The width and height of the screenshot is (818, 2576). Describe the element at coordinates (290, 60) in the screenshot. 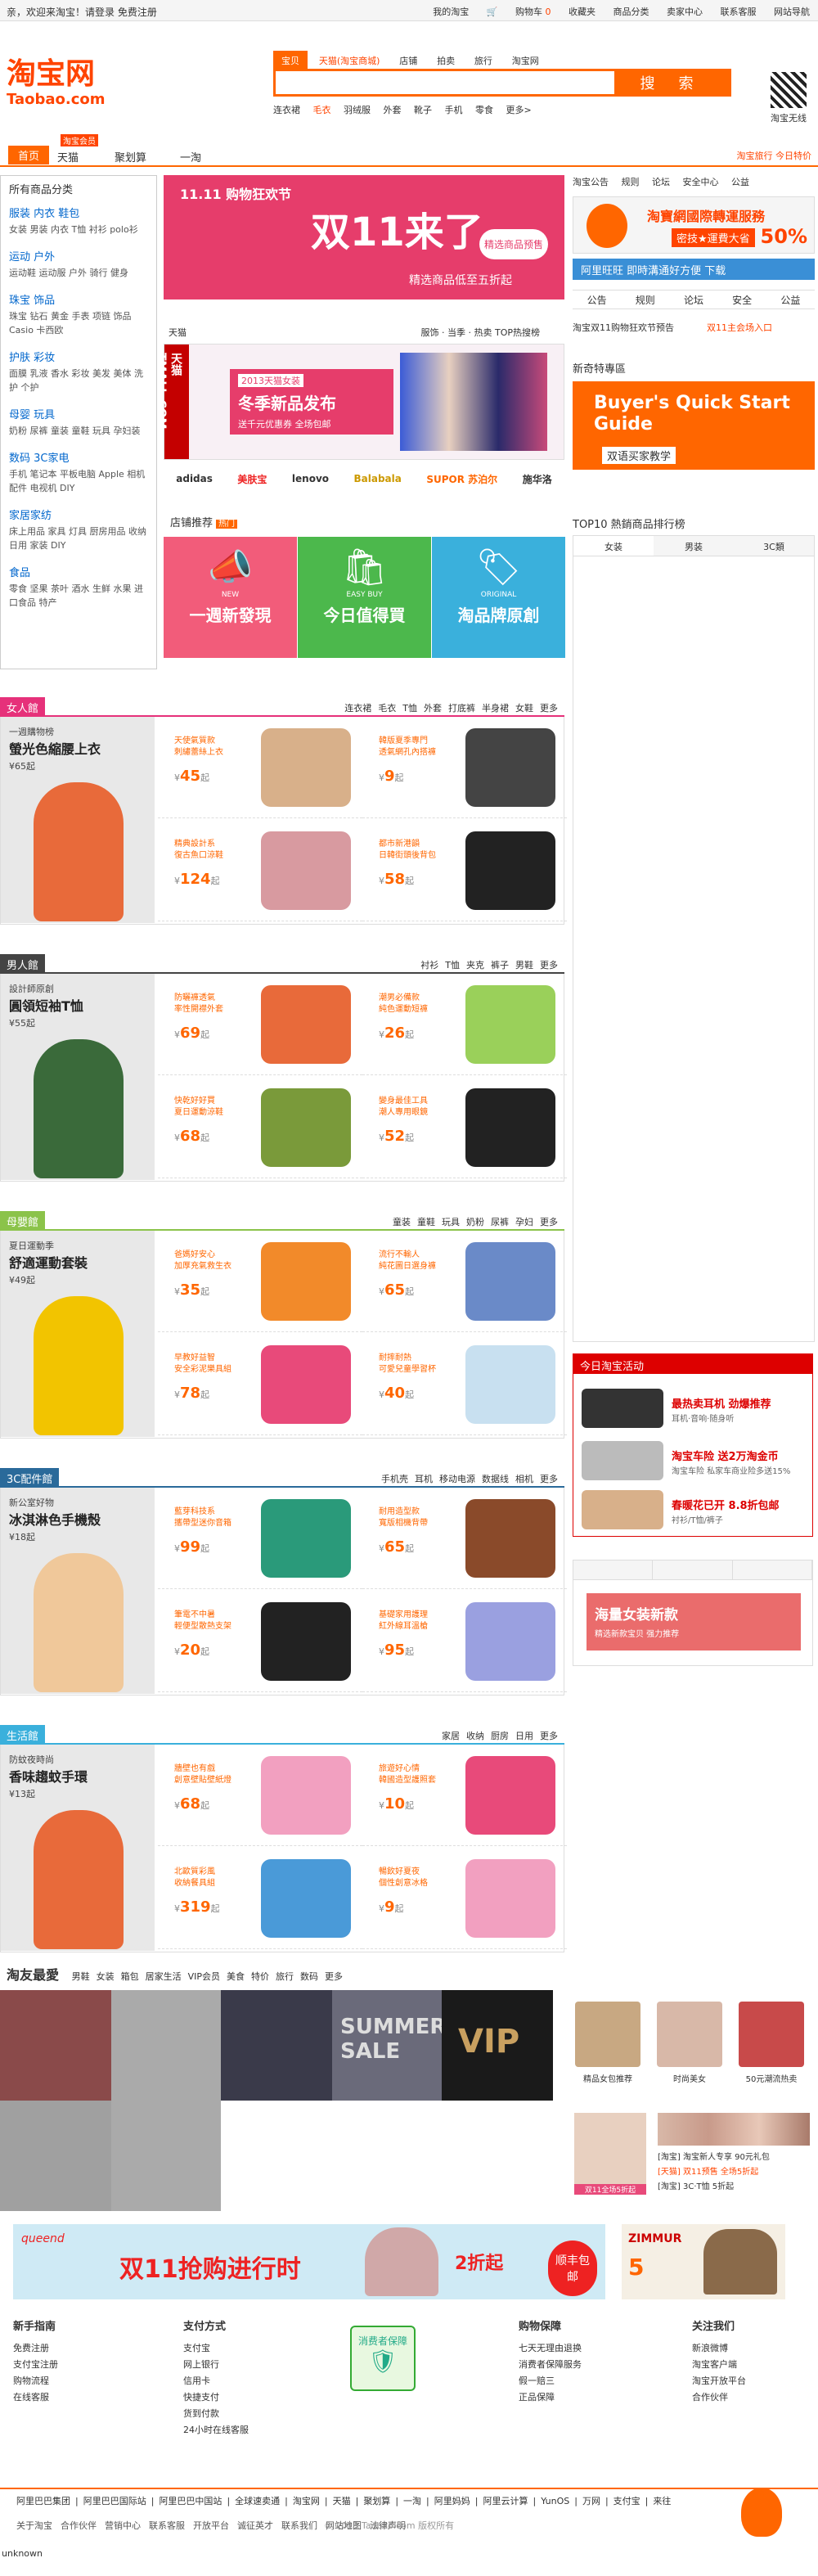

I see `search-tab-item: 宝贝` at that location.